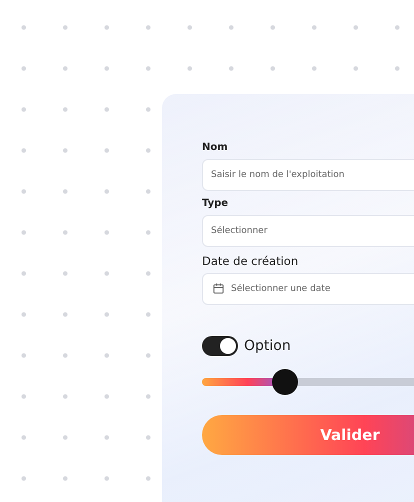 This screenshot has width=414, height=502. What do you see at coordinates (250, 261) in the screenshot?
I see `field-label: Date de création` at bounding box center [250, 261].